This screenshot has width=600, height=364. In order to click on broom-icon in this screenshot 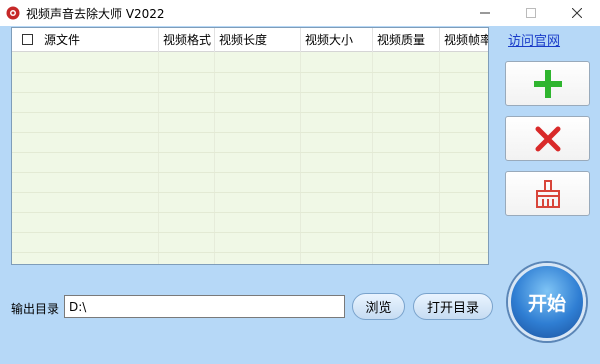, I will do `click(547, 193)`.